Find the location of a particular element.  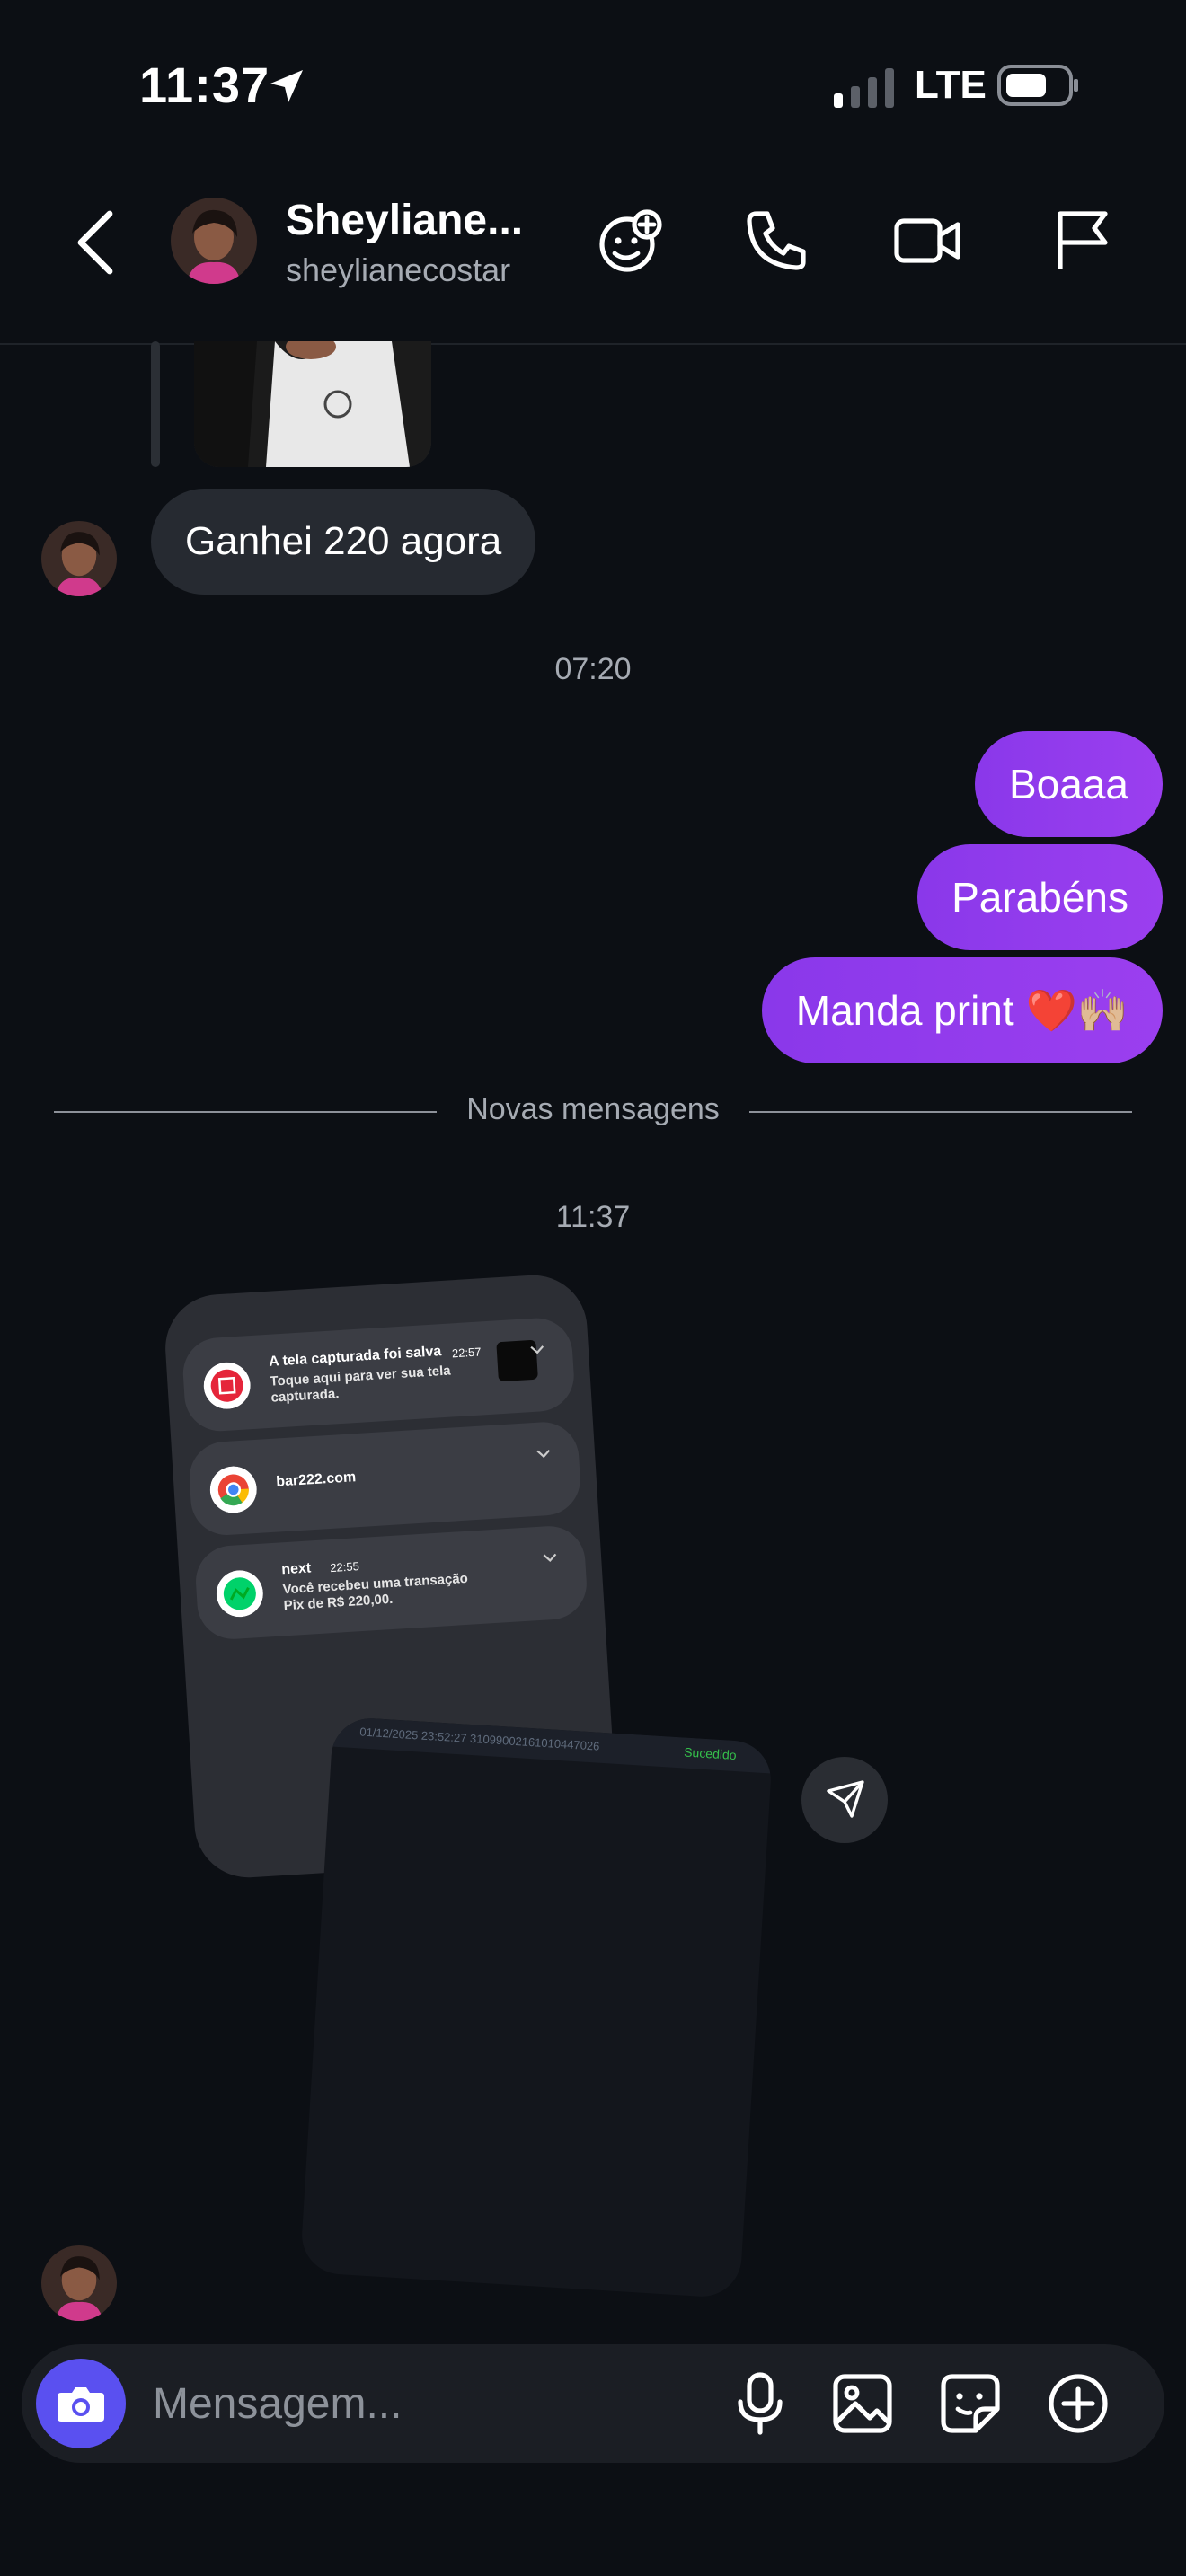

camera-button is located at coordinates (81, 2403).